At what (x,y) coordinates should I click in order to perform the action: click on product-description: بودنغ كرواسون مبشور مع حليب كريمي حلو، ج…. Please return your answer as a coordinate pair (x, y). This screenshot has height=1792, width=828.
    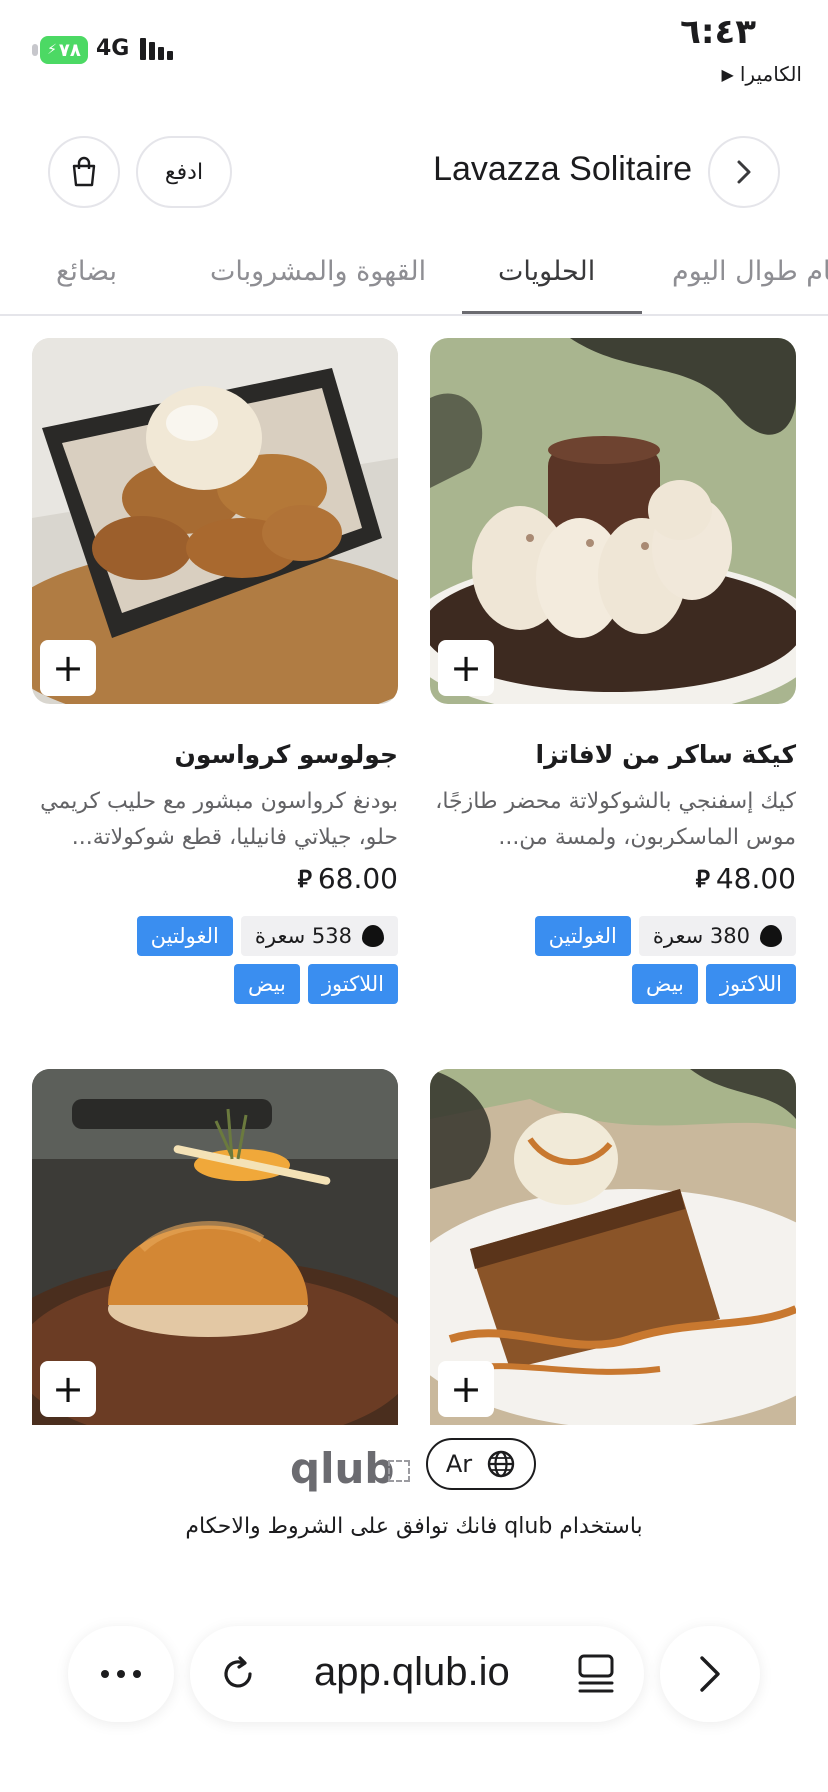
    Looking at the image, I should click on (219, 819).